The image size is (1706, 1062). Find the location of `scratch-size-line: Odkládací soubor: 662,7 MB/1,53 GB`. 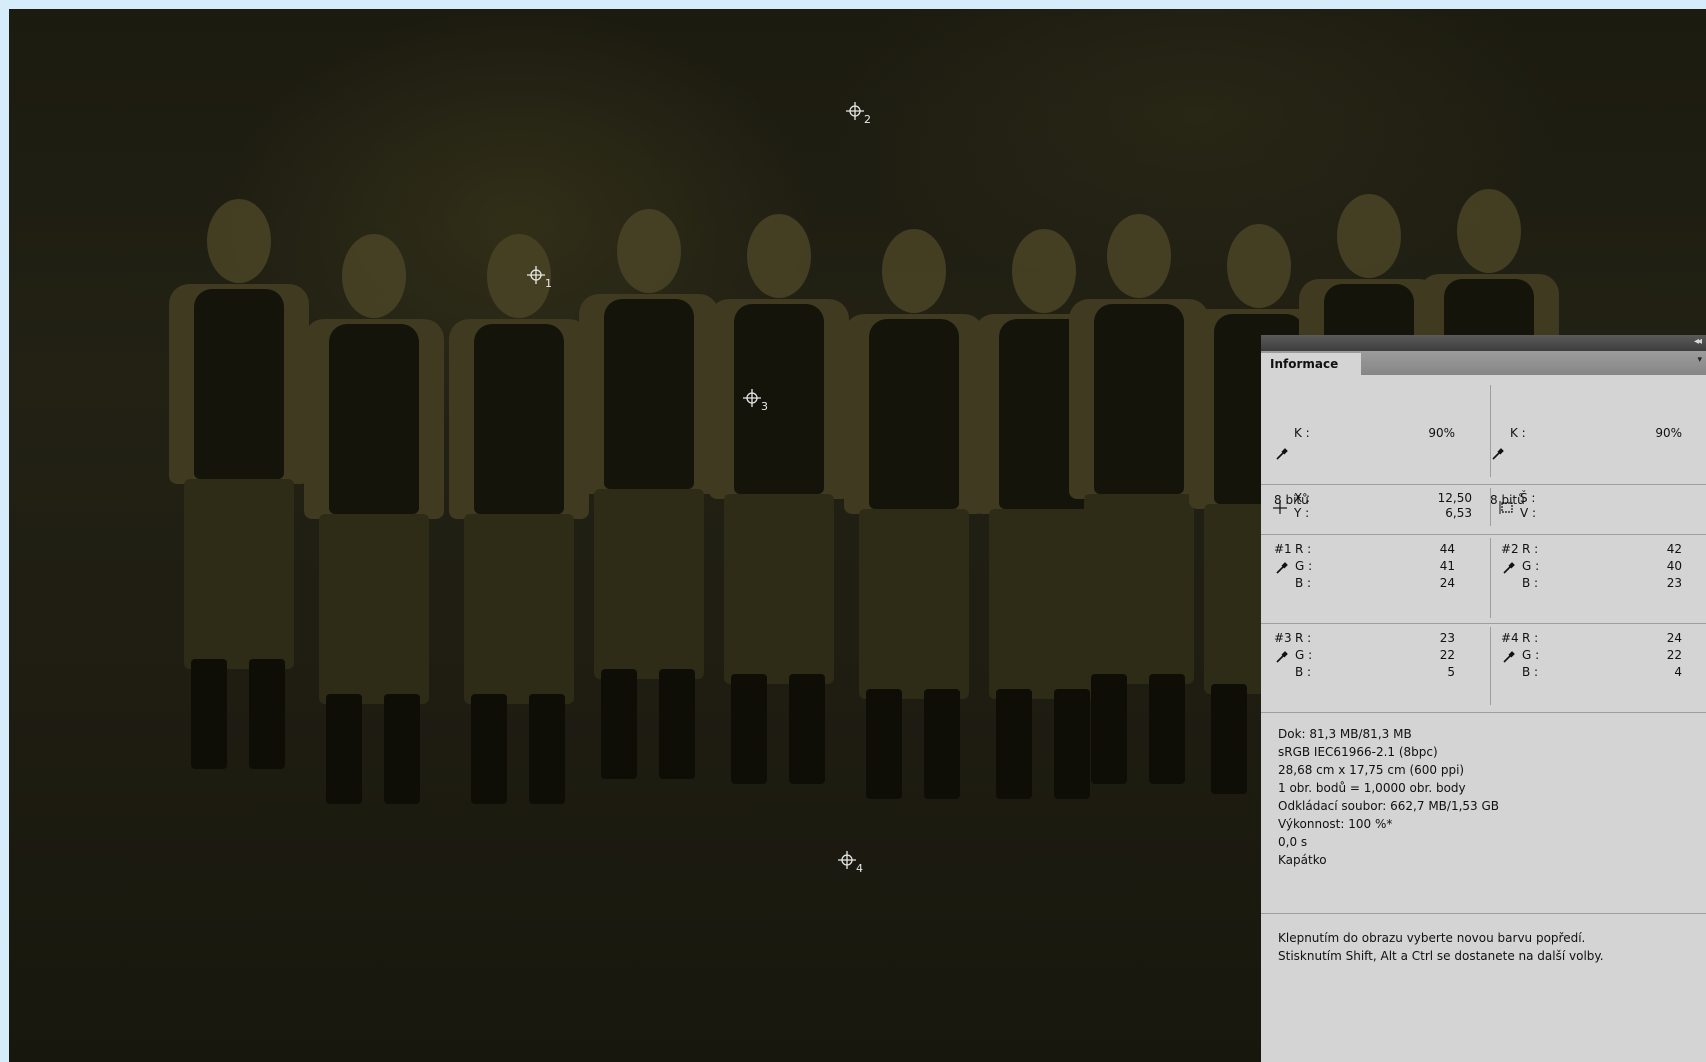

scratch-size-line: Odkládací soubor: 662,7 MB/1,53 GB is located at coordinates (1389, 806).